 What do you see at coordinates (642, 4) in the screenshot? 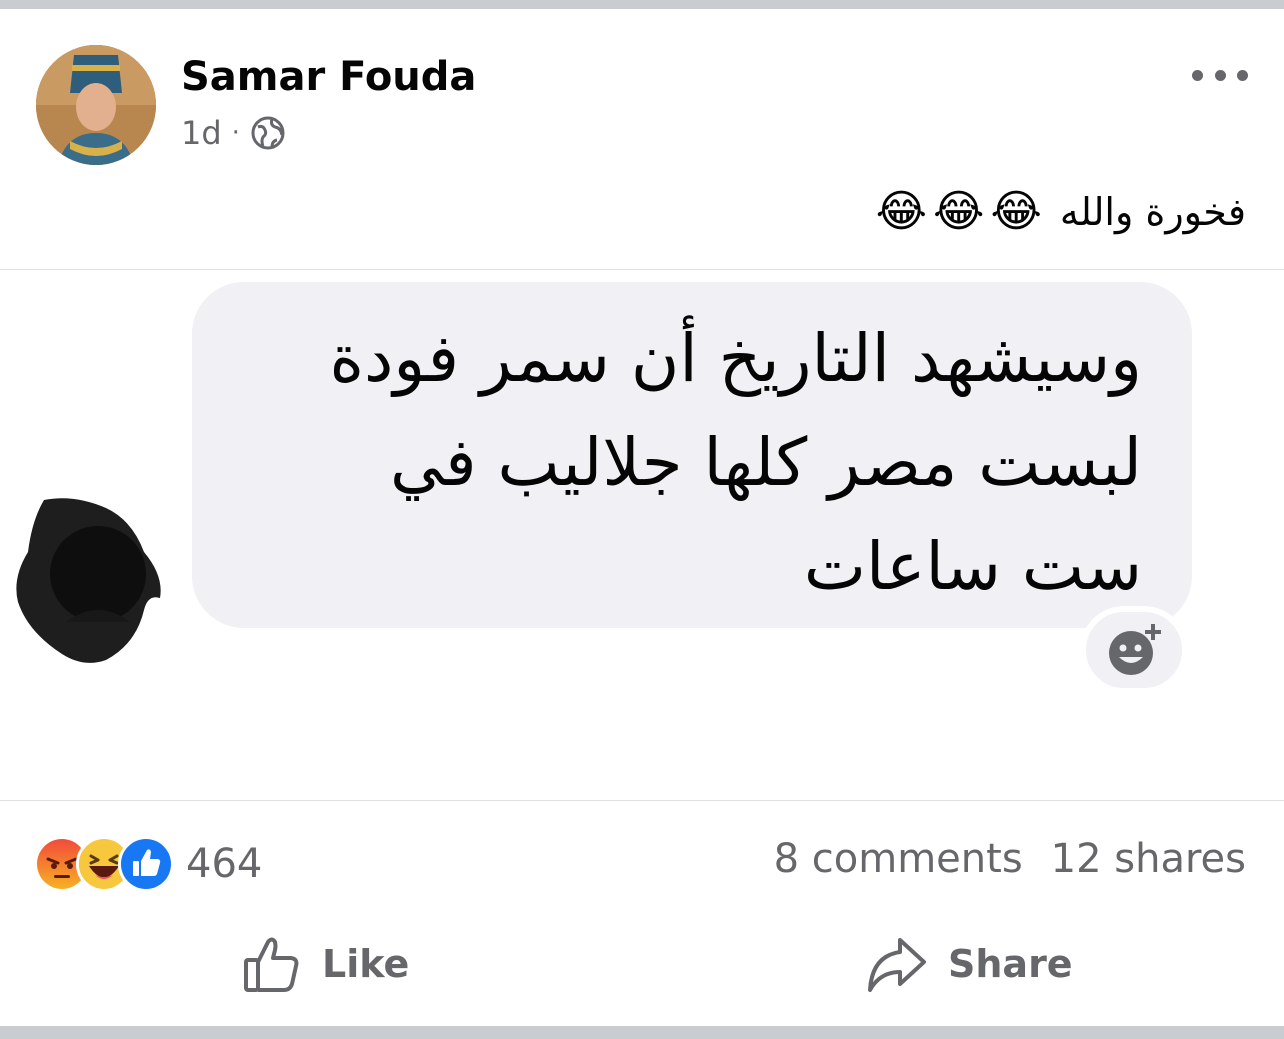
I see `top-separator-band` at bounding box center [642, 4].